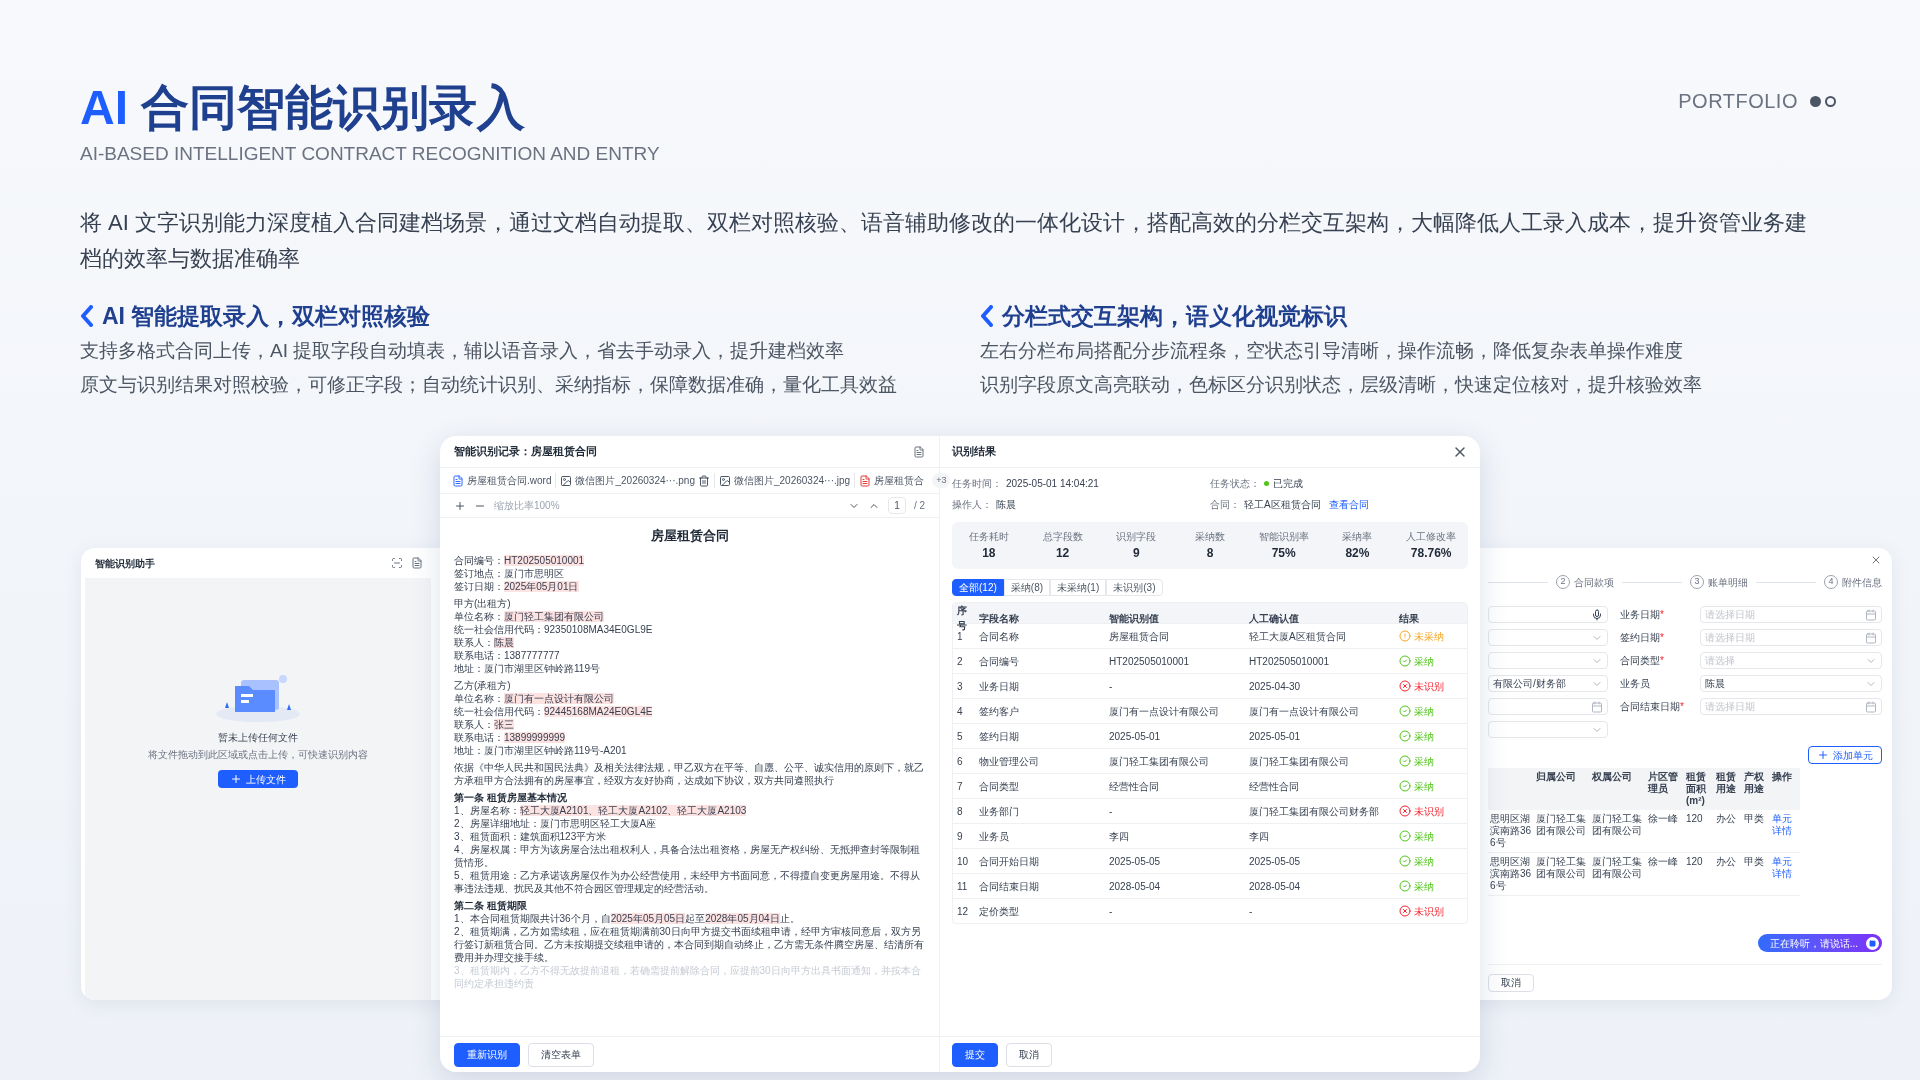 The image size is (1920, 1080). I want to click on stop-icon, so click(1872, 943).